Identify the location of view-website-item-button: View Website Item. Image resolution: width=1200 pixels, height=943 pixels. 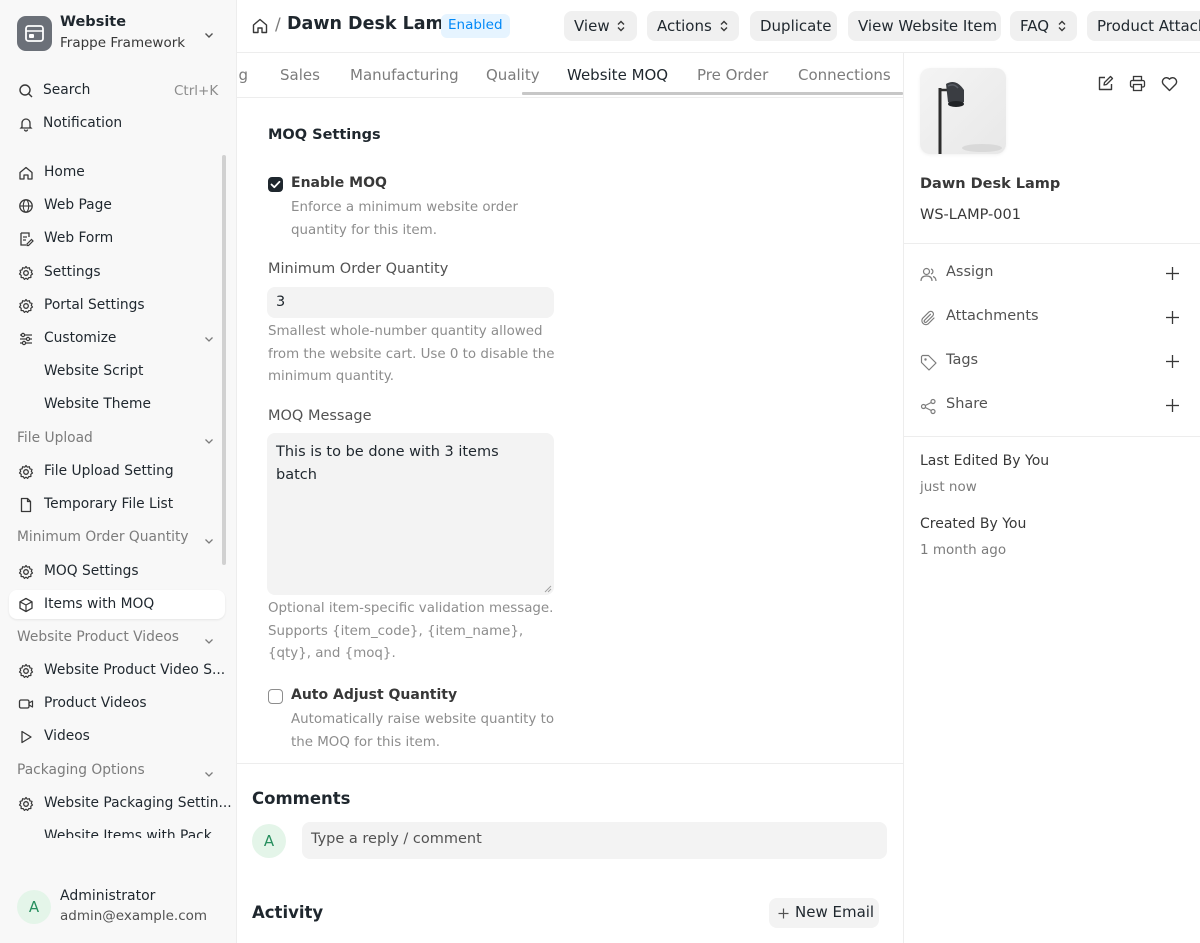
(924, 26).